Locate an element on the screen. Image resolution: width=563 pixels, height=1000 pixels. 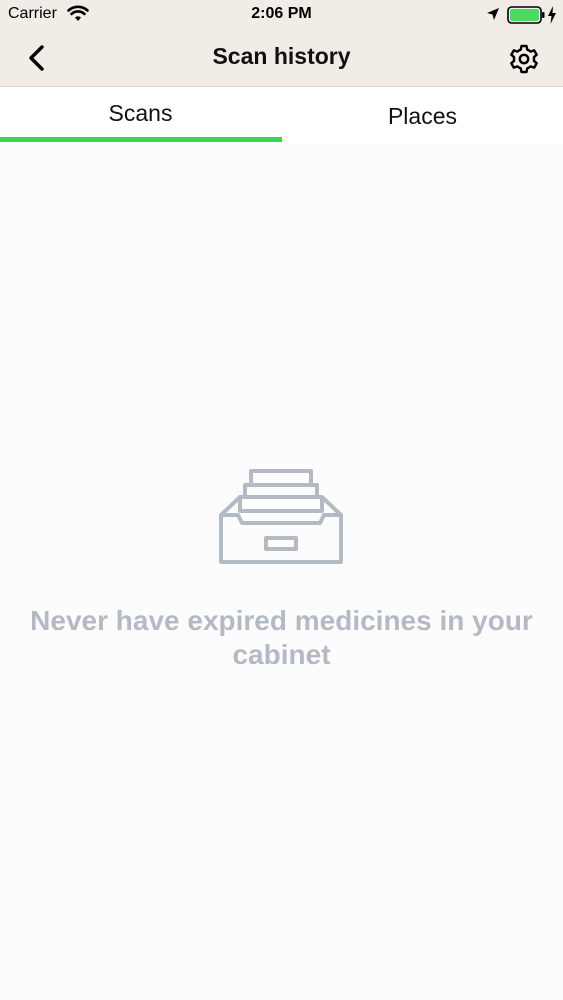
page-title: Scan history is located at coordinates (281, 56).